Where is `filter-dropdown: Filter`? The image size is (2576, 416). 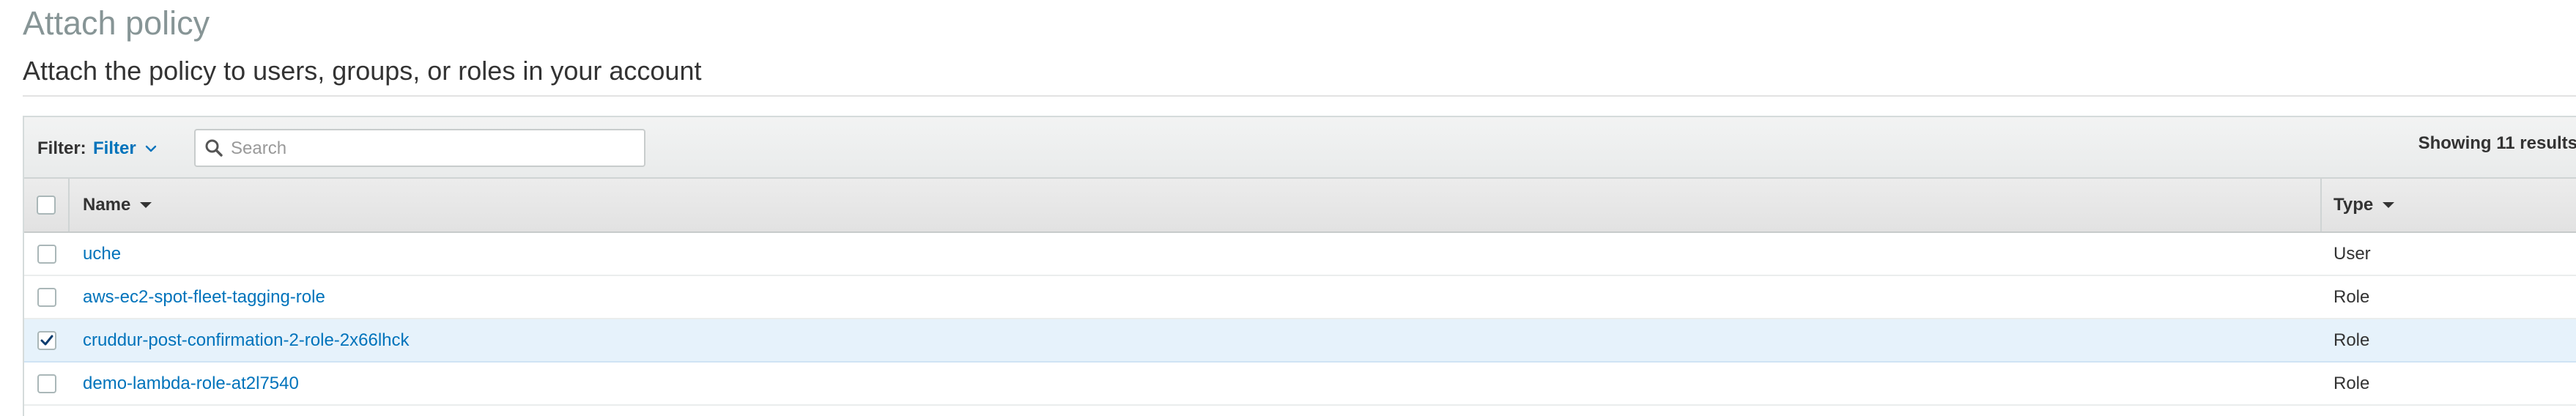
filter-dropdown: Filter is located at coordinates (125, 148).